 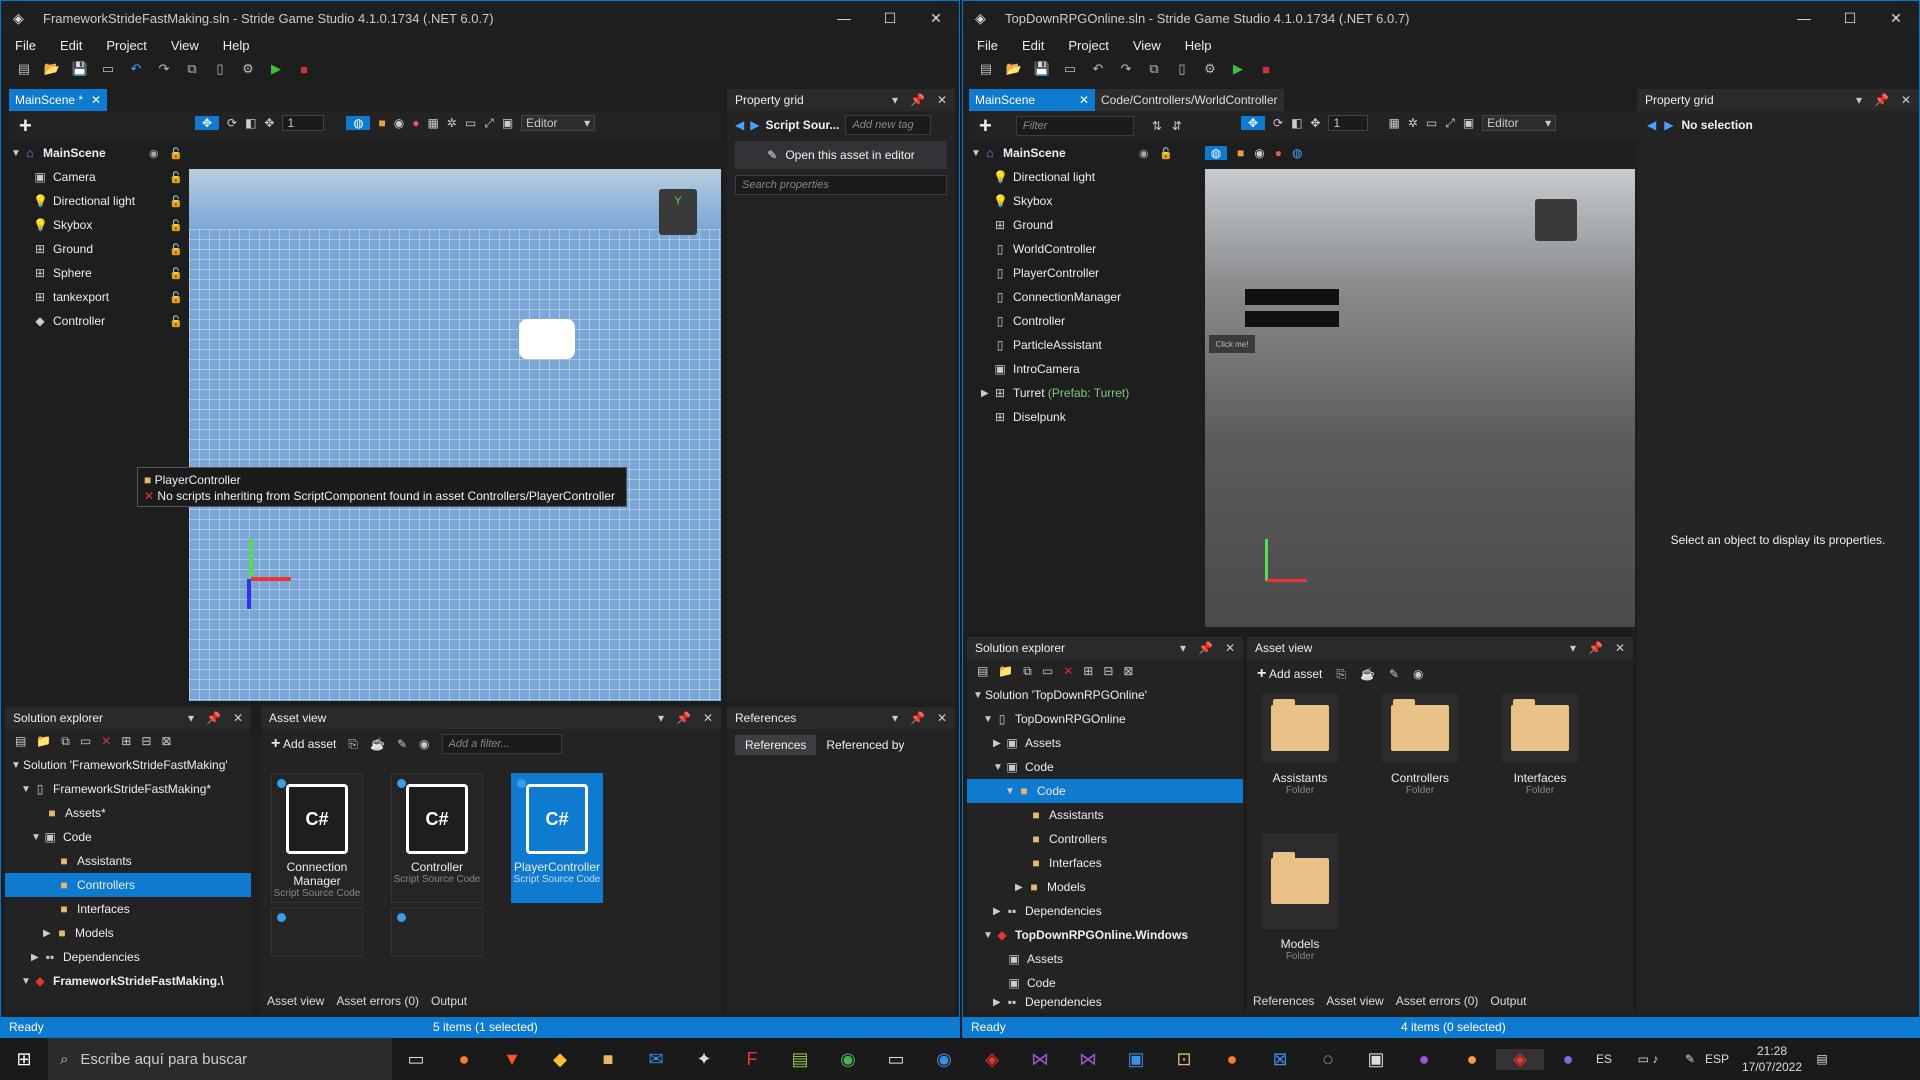 What do you see at coordinates (1074, 201) in the screenshot?
I see `scene-item-skybox: 💡 Skybox` at bounding box center [1074, 201].